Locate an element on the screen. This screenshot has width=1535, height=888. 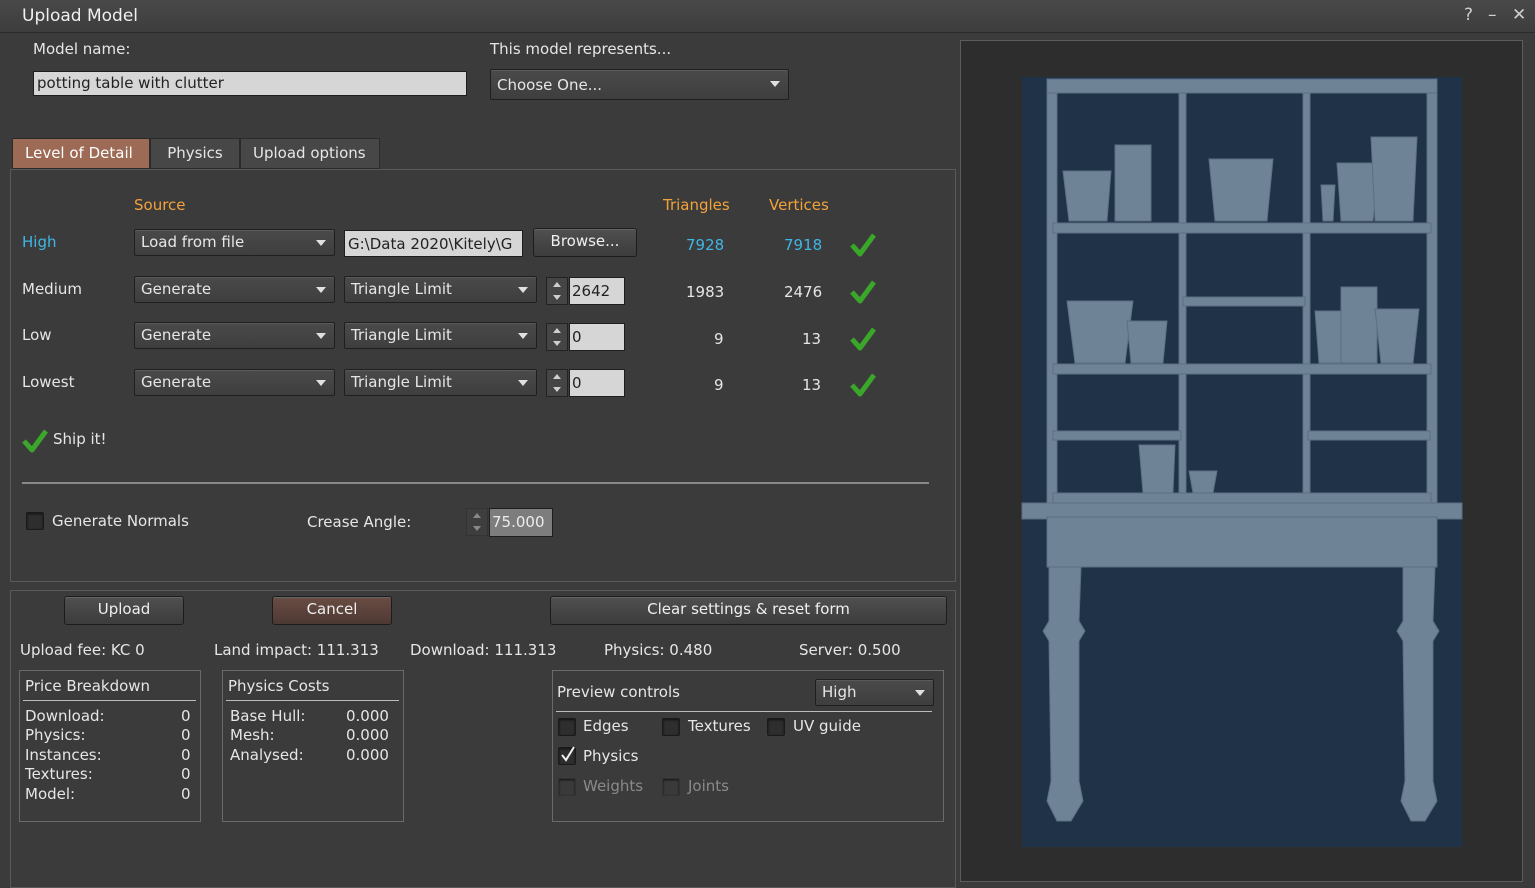
upload-fee: Upload fee: KC 0 is located at coordinates (82, 650).